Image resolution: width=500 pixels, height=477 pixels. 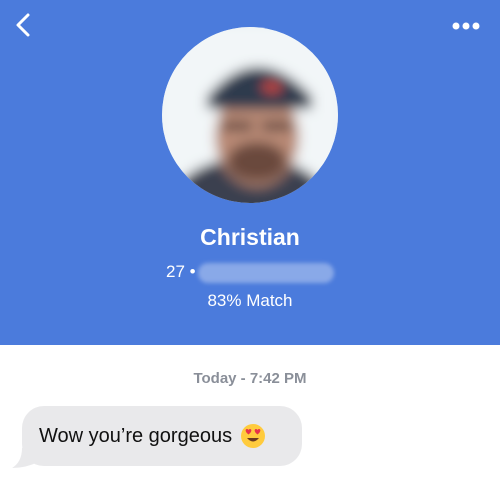 What do you see at coordinates (250, 237) in the screenshot?
I see `profile-name: Christian` at bounding box center [250, 237].